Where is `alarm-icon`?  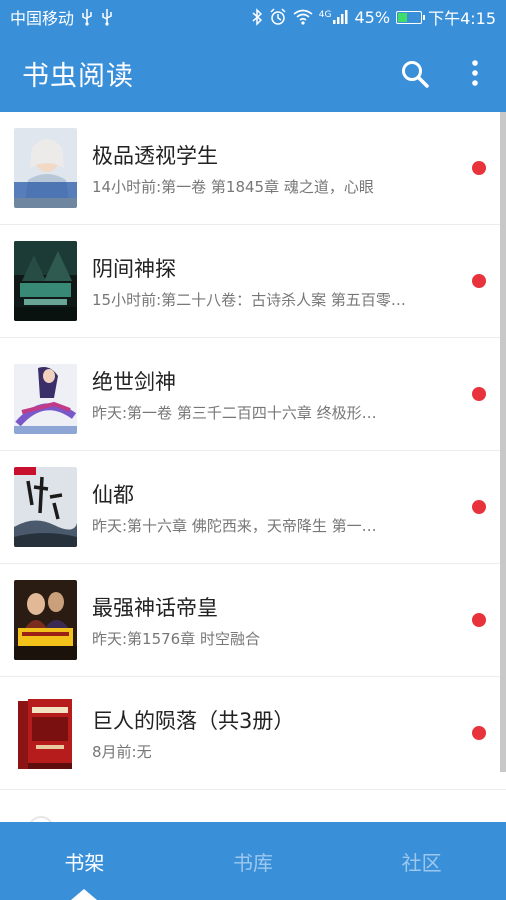 alarm-icon is located at coordinates (278, 17).